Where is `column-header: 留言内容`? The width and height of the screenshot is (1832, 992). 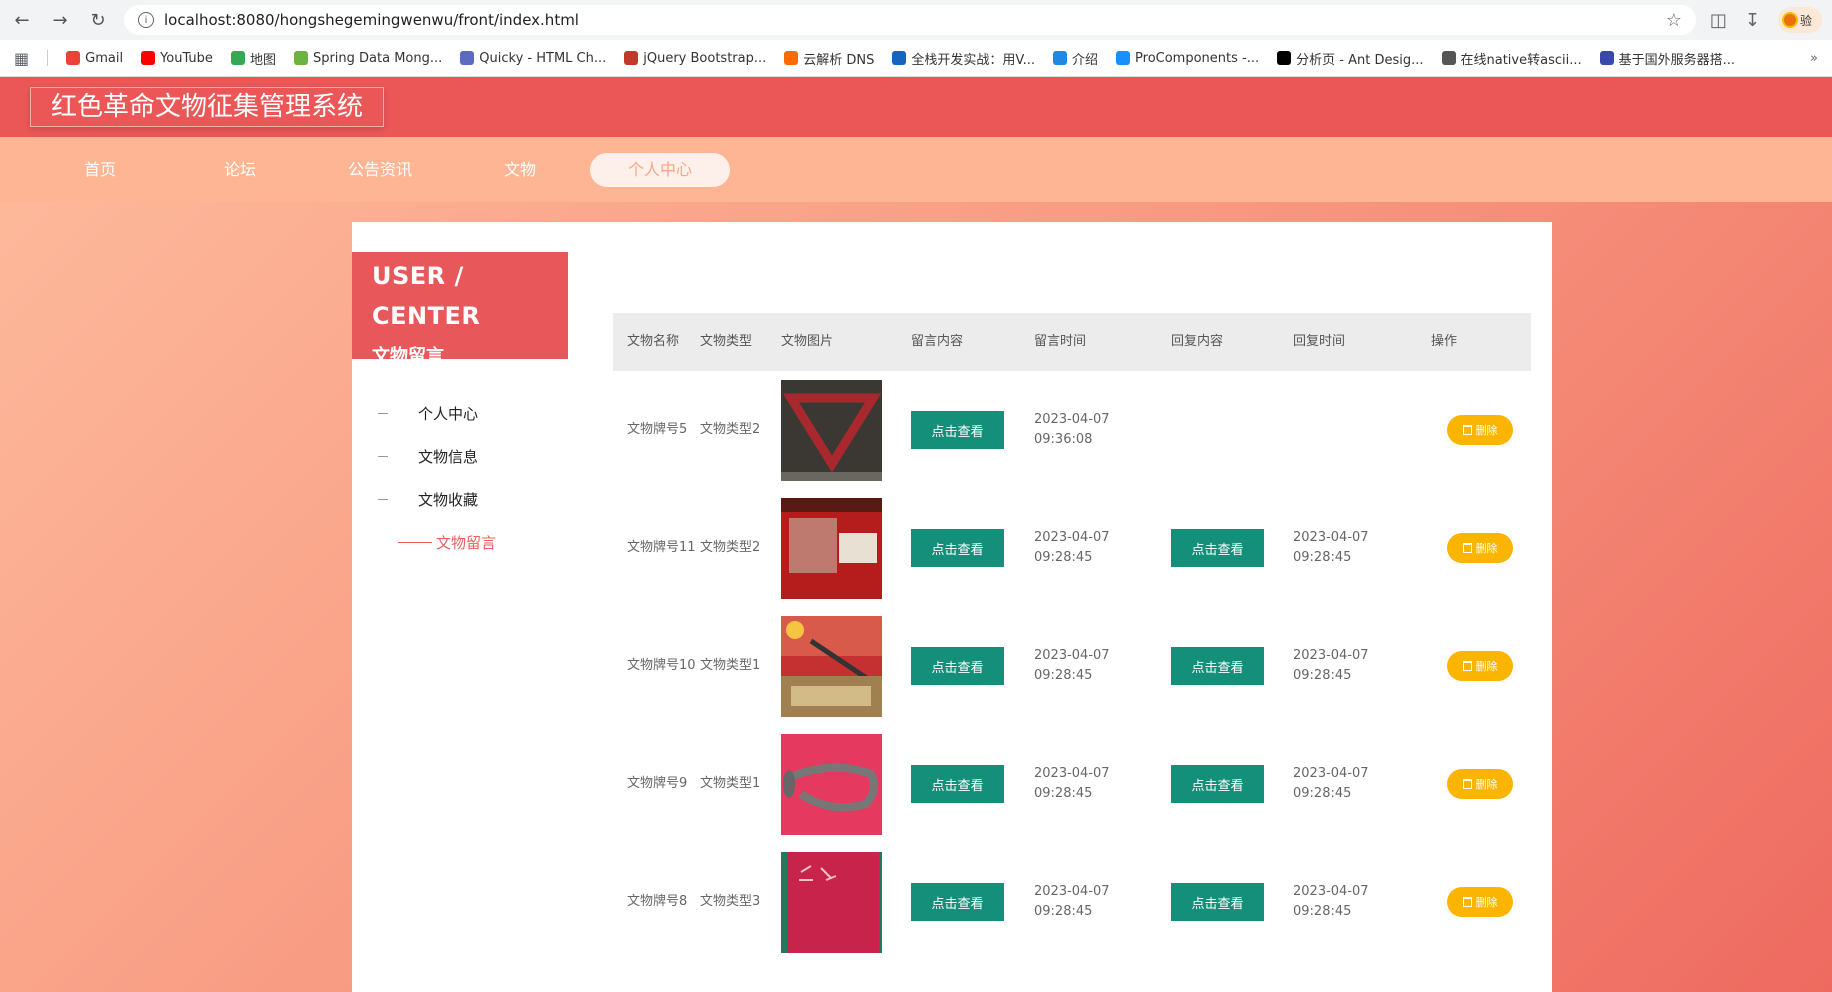
column-header: 留言内容 is located at coordinates (937, 341).